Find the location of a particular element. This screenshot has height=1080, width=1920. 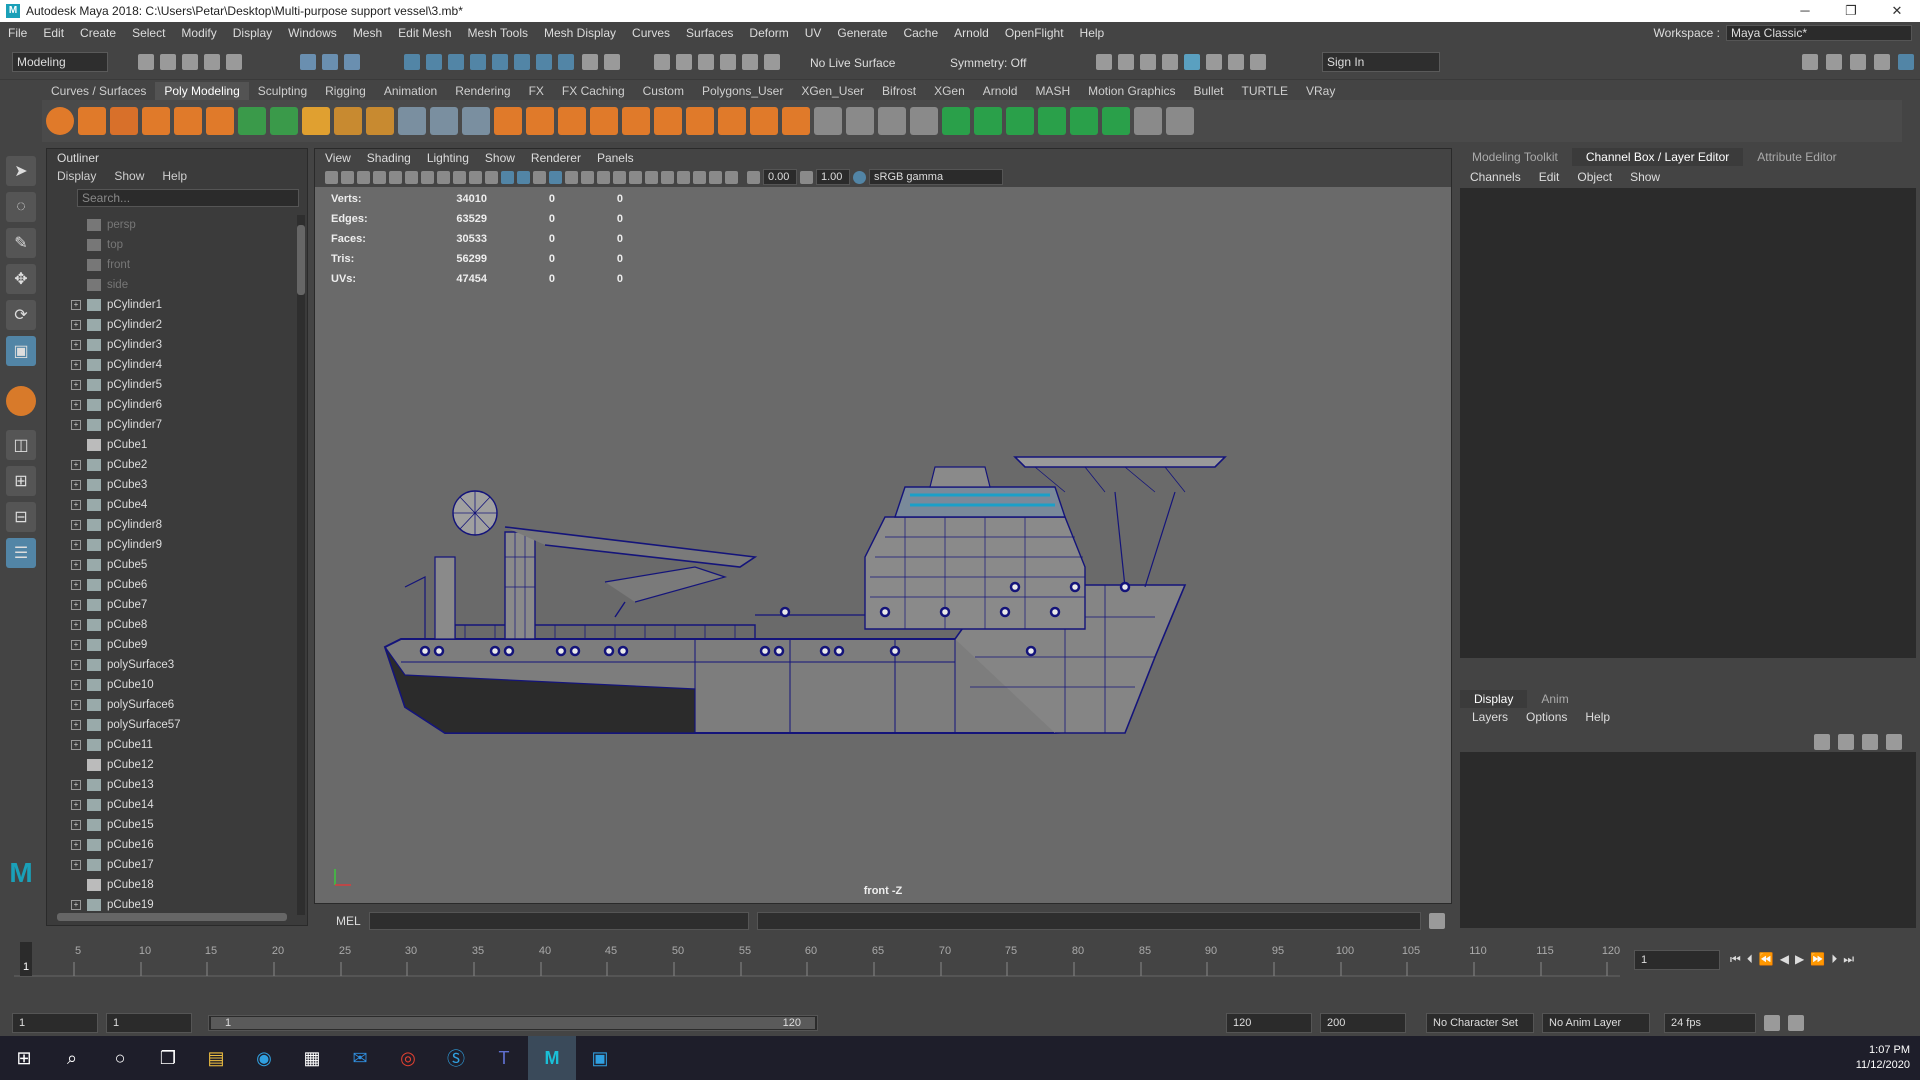

multi-cut-icon is located at coordinates (860, 121).